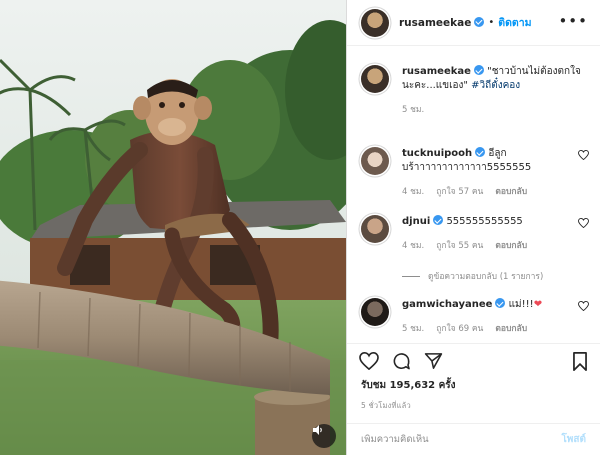 Image resolution: width=600 pixels, height=455 pixels. What do you see at coordinates (317, 430) in the screenshot?
I see `speaker-icon` at bounding box center [317, 430].